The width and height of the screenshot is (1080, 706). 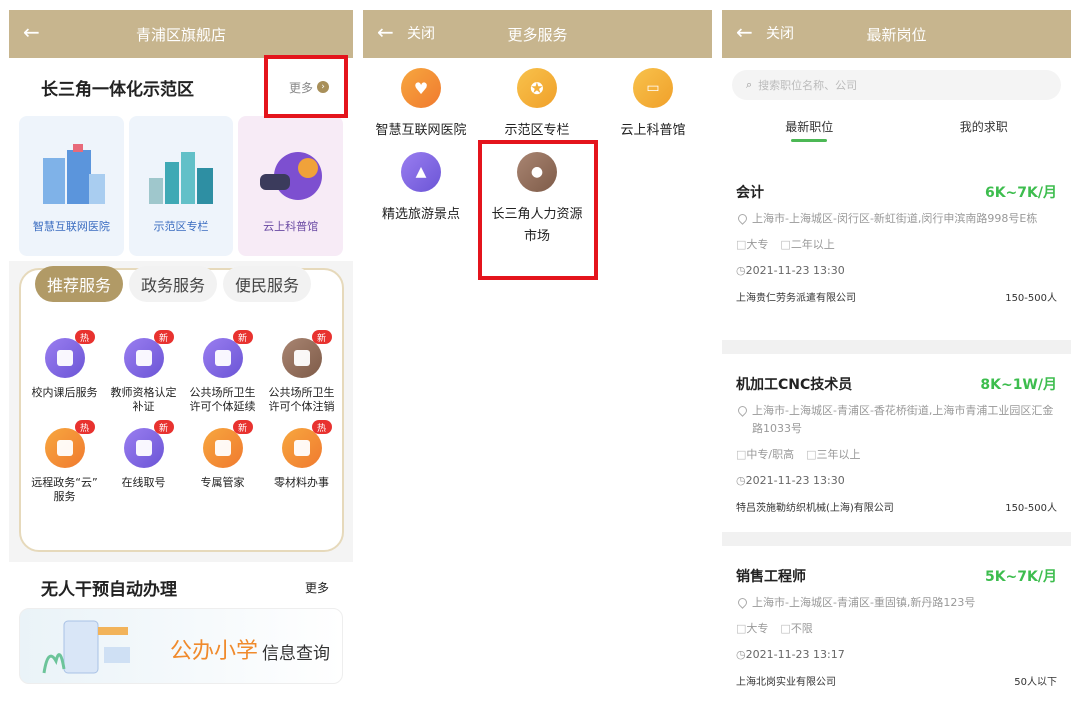 What do you see at coordinates (896, 654) in the screenshot?
I see `job-time: 2021-11-23 13:17` at bounding box center [896, 654].